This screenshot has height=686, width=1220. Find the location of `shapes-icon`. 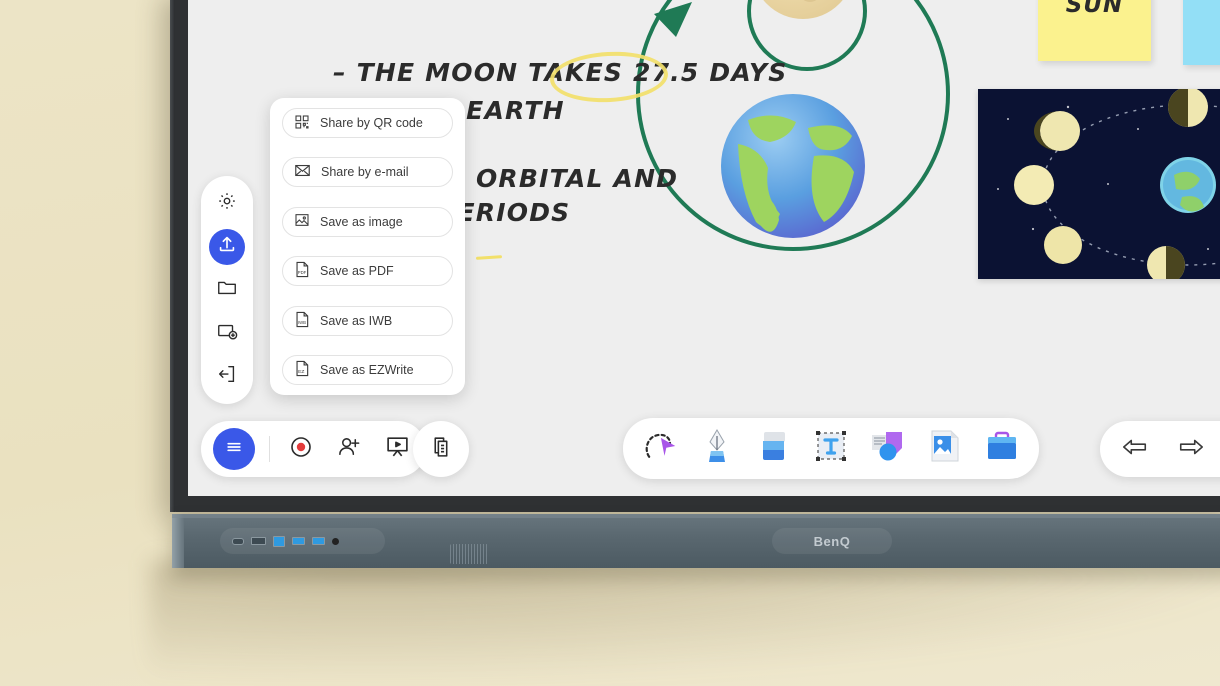

shapes-icon is located at coordinates (888, 448).